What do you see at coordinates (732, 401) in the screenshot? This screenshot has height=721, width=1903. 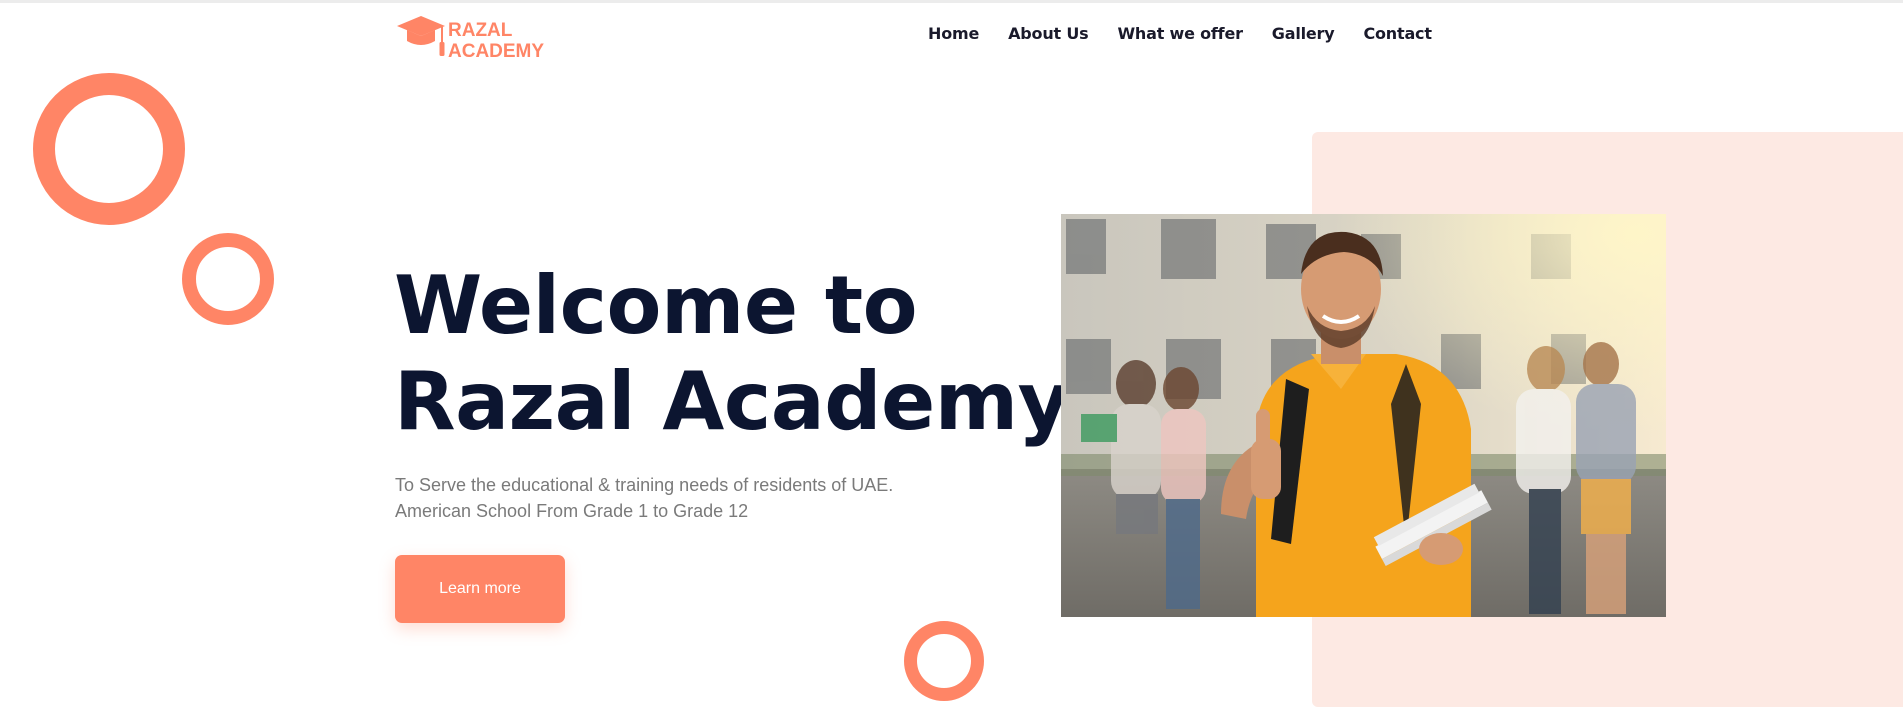 I see `hero-title-line2: Razal Academy` at bounding box center [732, 401].